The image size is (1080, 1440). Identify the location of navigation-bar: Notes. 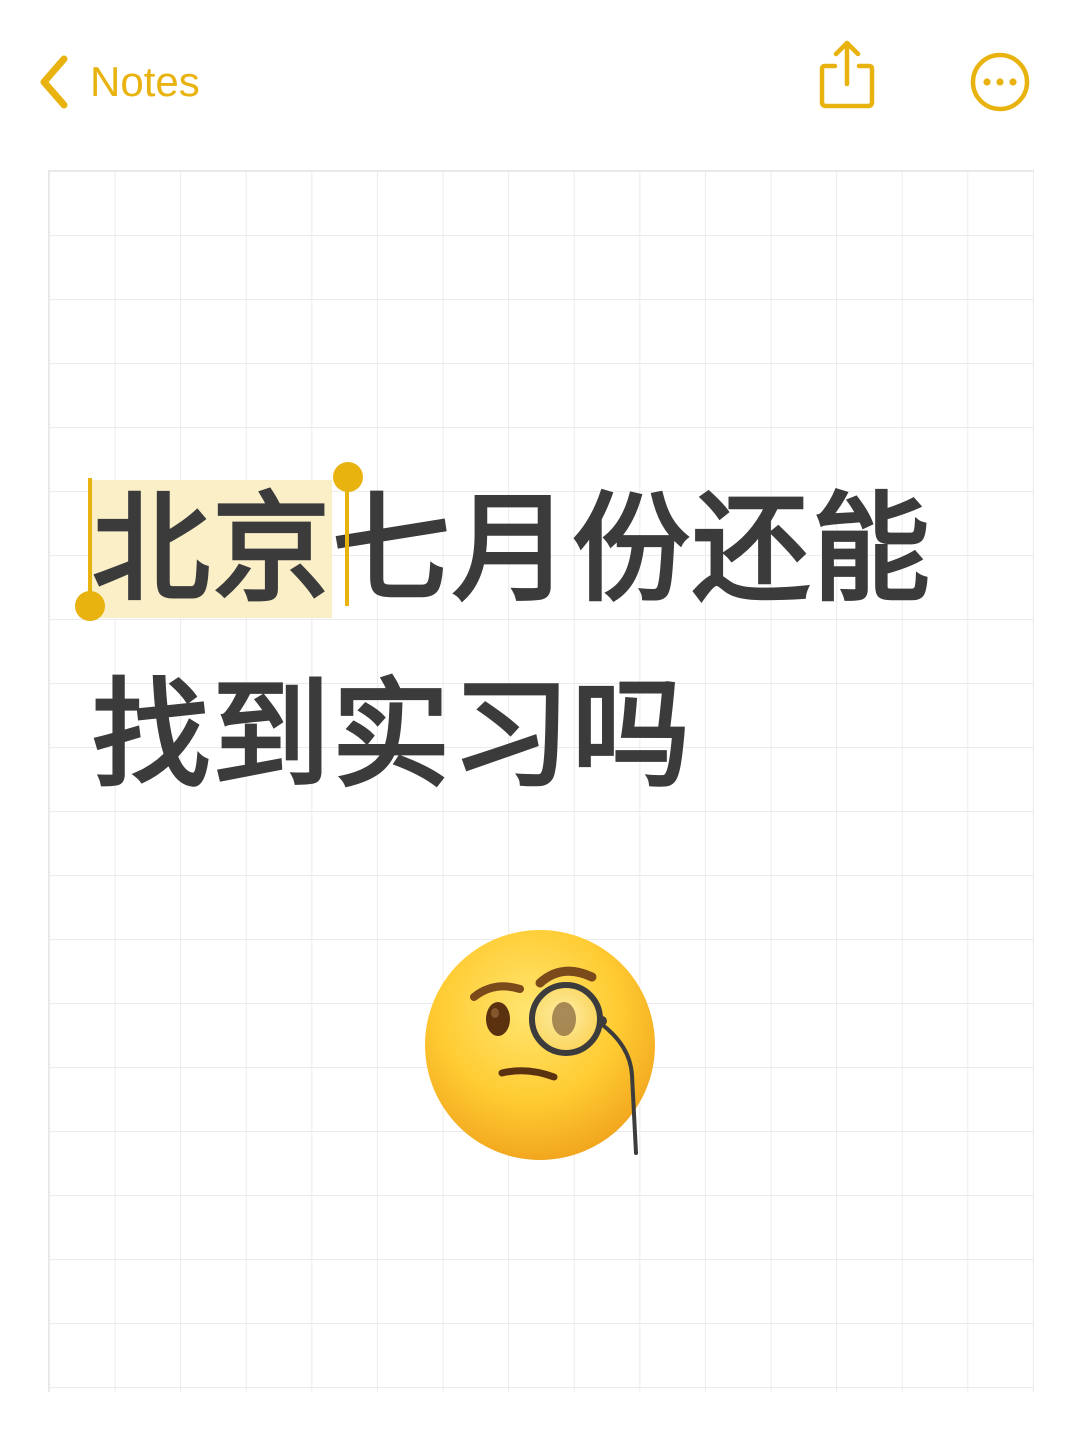
(540, 80).